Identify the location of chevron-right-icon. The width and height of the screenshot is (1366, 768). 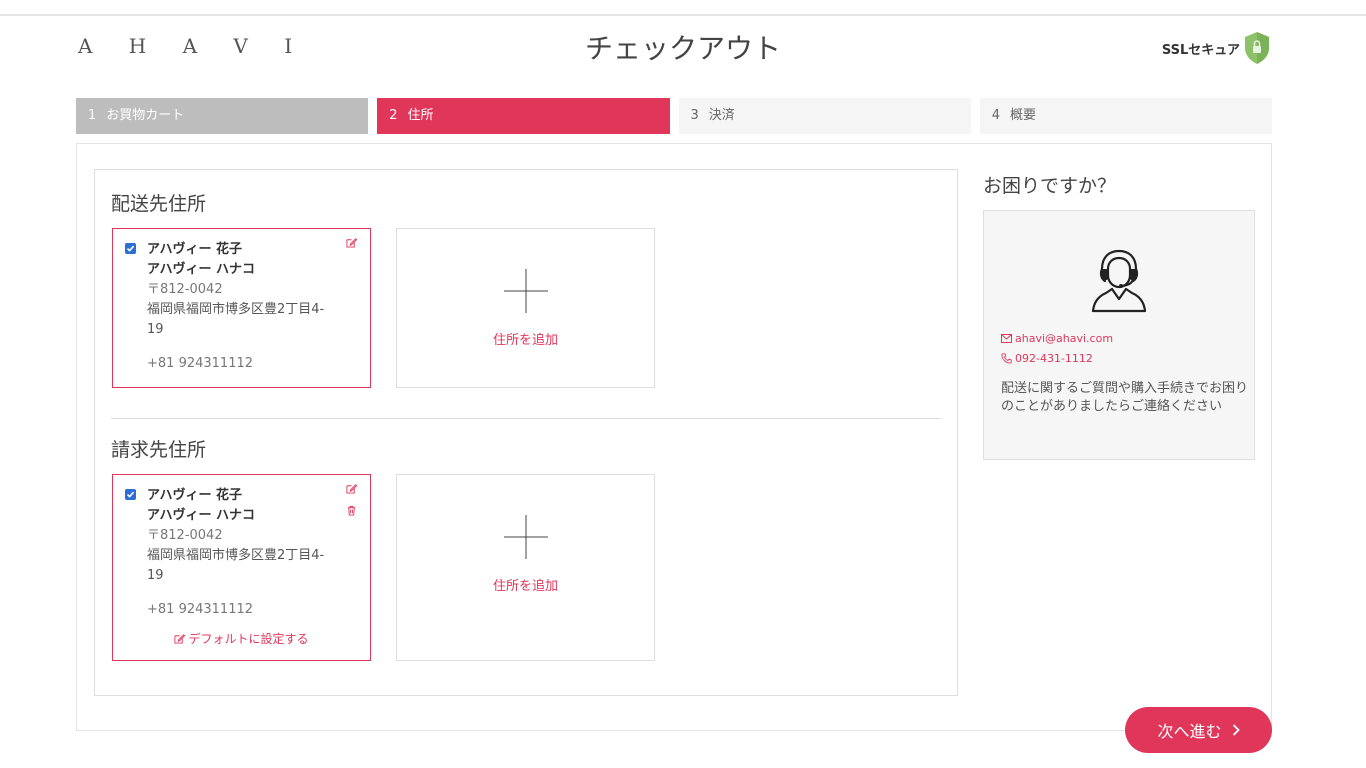
(1236, 730).